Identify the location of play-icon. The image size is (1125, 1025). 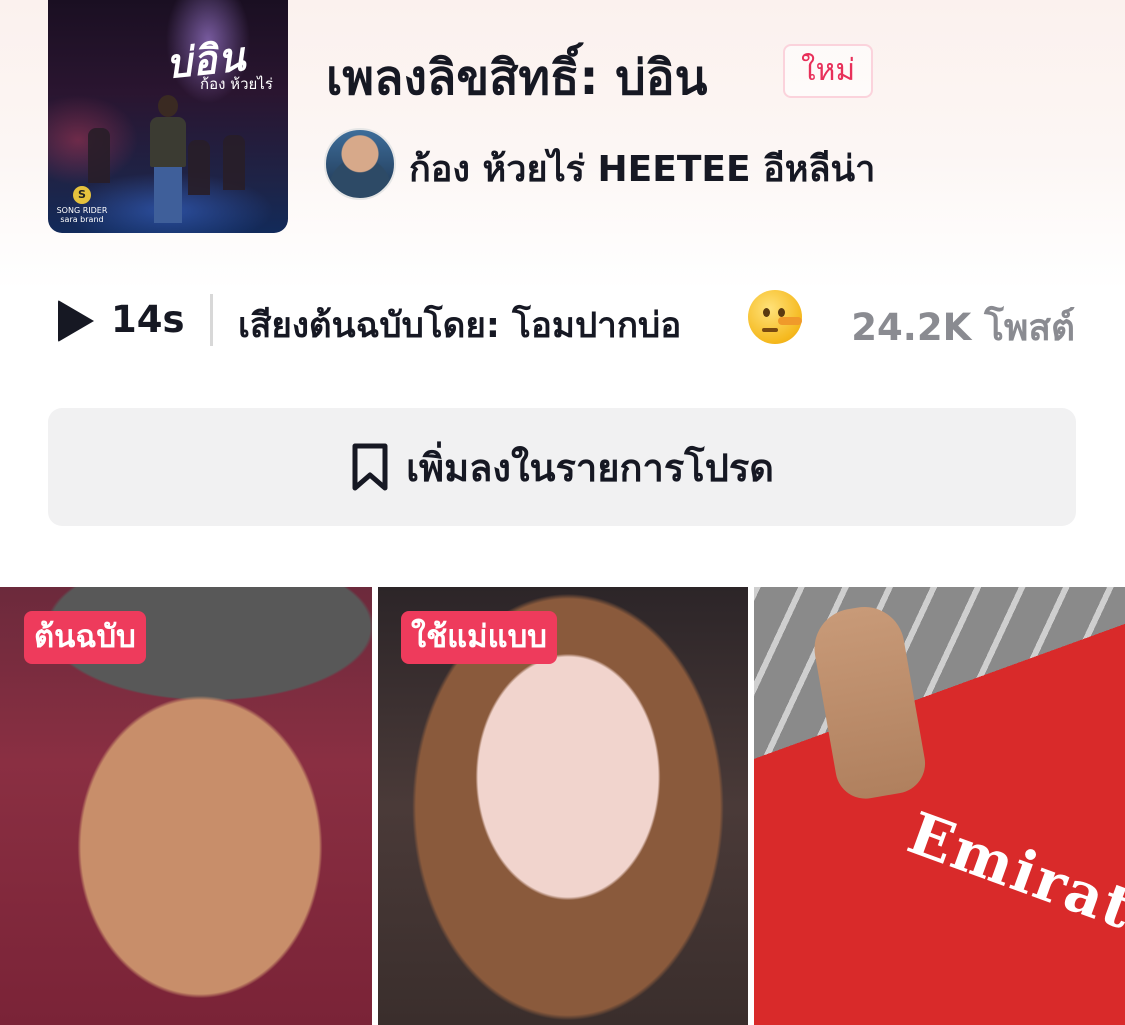
(76, 321).